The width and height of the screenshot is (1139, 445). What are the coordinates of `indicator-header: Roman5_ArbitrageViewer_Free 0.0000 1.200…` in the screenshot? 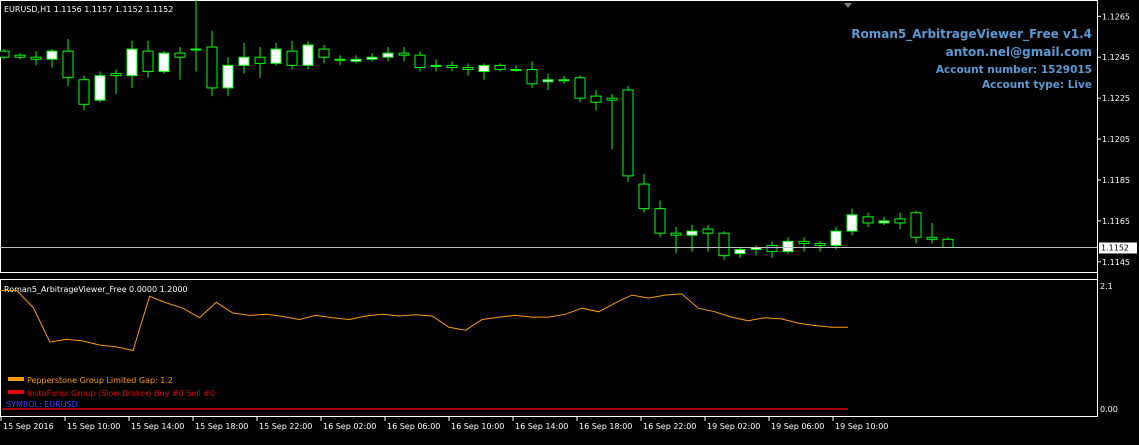 It's located at (96, 289).